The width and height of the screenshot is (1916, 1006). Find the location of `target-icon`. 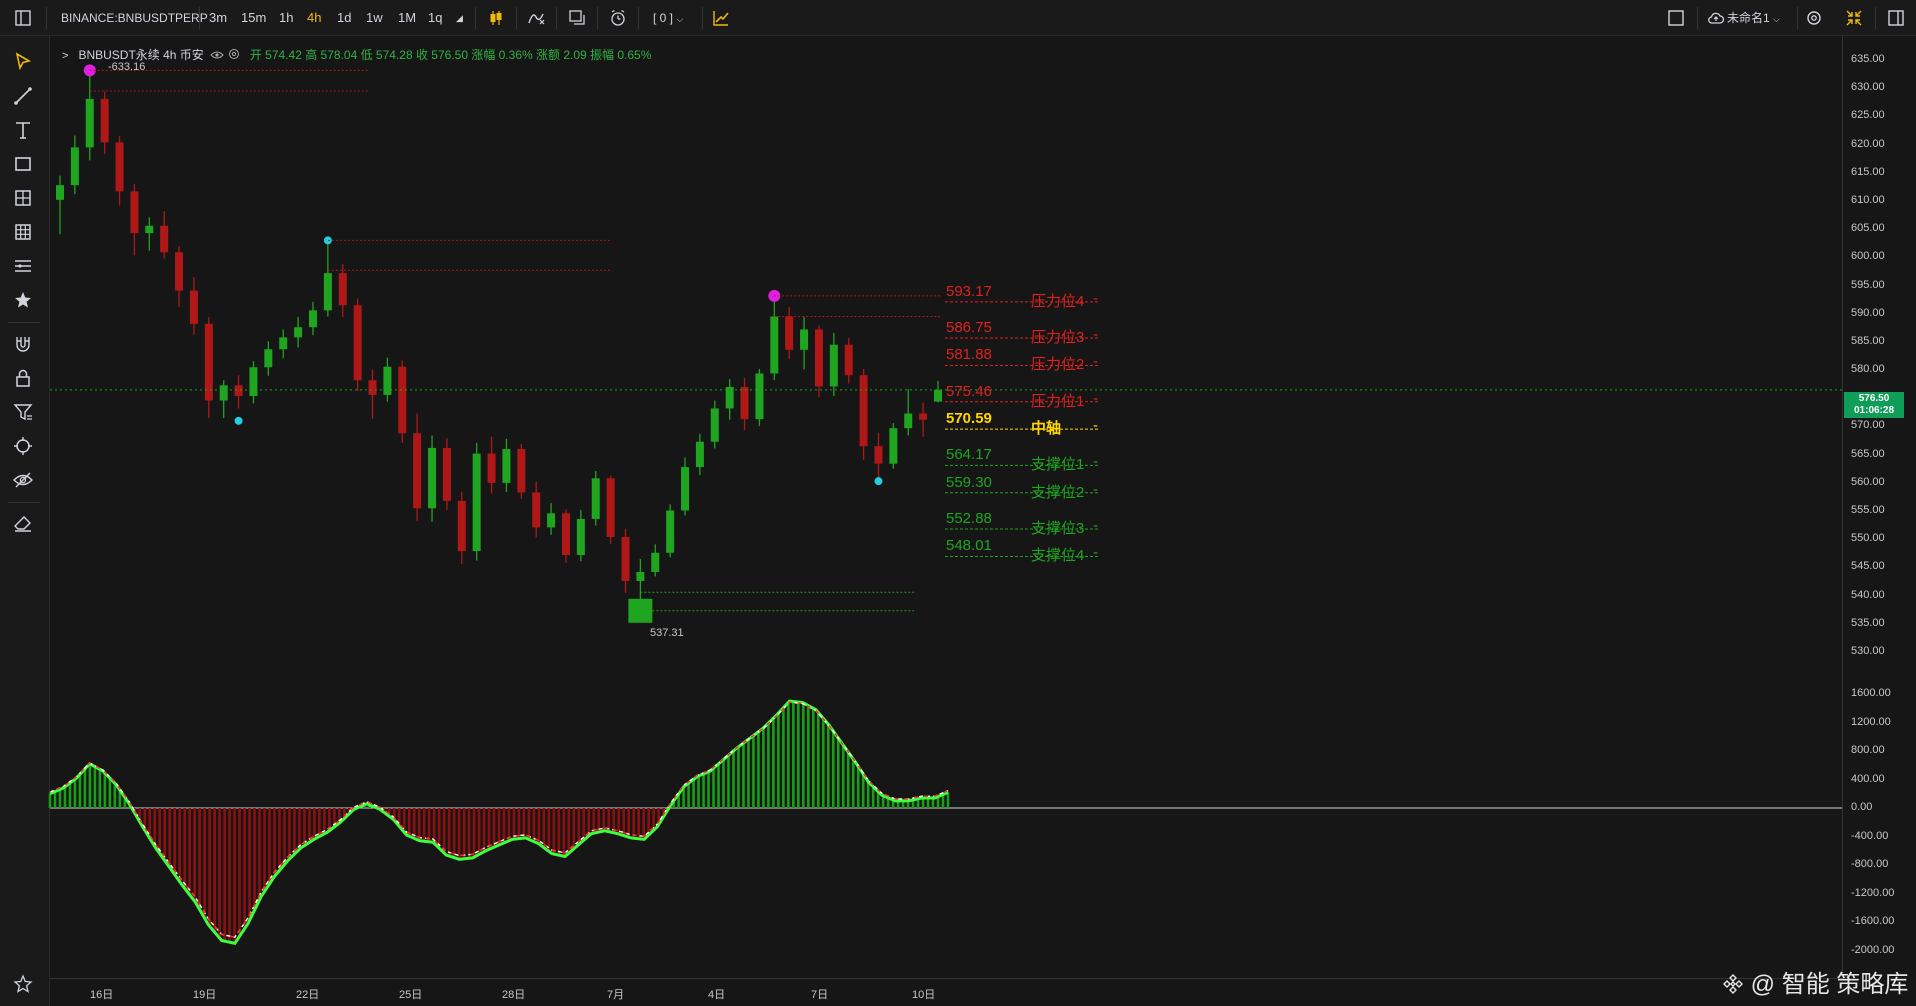

target-icon is located at coordinates (23, 446).